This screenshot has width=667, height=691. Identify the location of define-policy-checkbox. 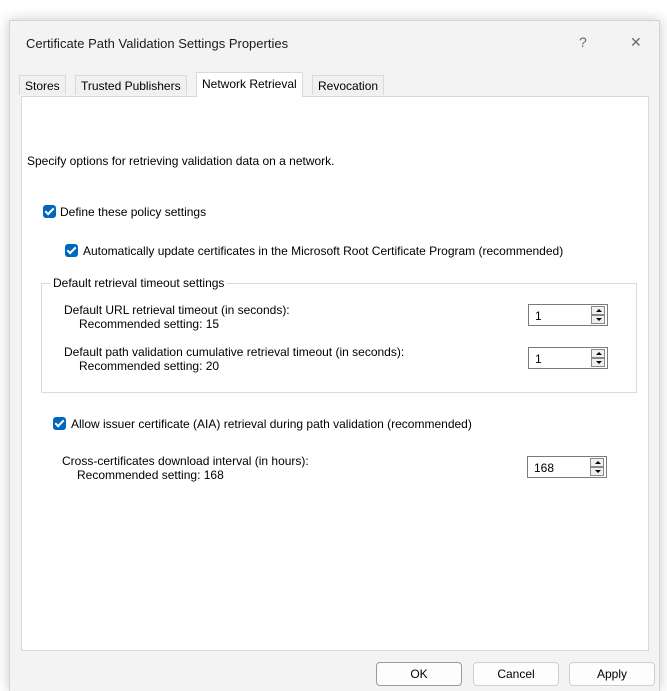
(49, 211).